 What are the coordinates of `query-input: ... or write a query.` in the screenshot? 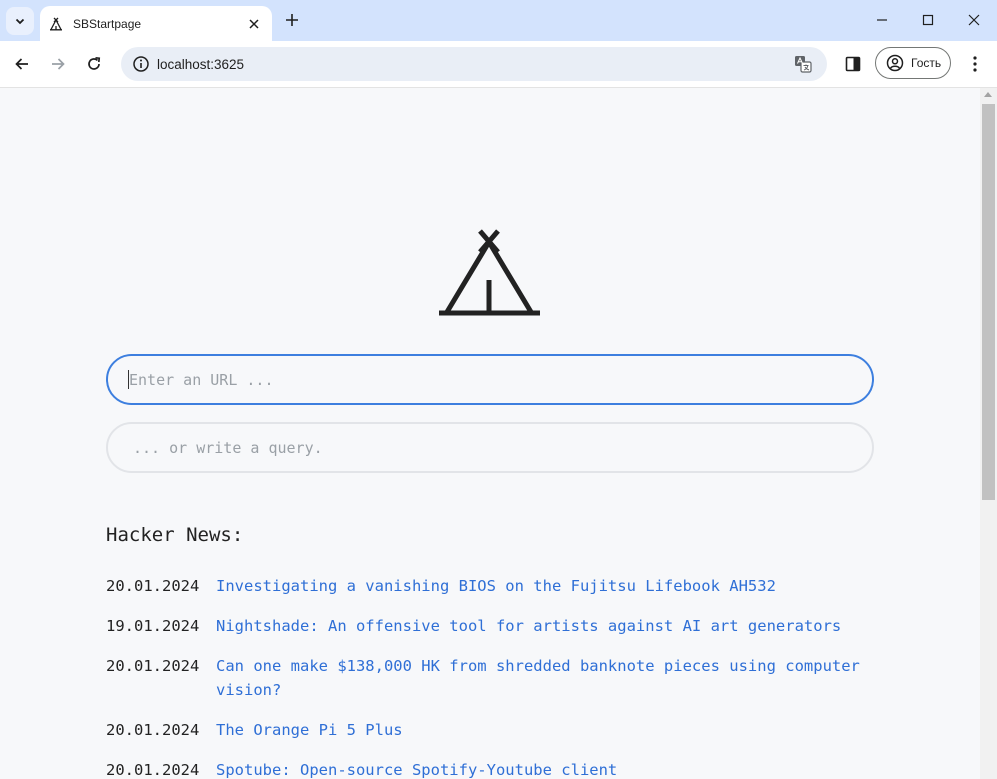 It's located at (490, 447).